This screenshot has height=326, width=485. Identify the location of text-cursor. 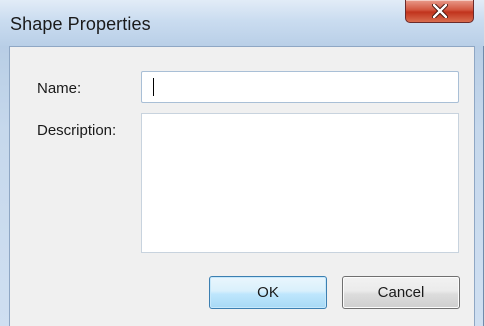
(153, 87).